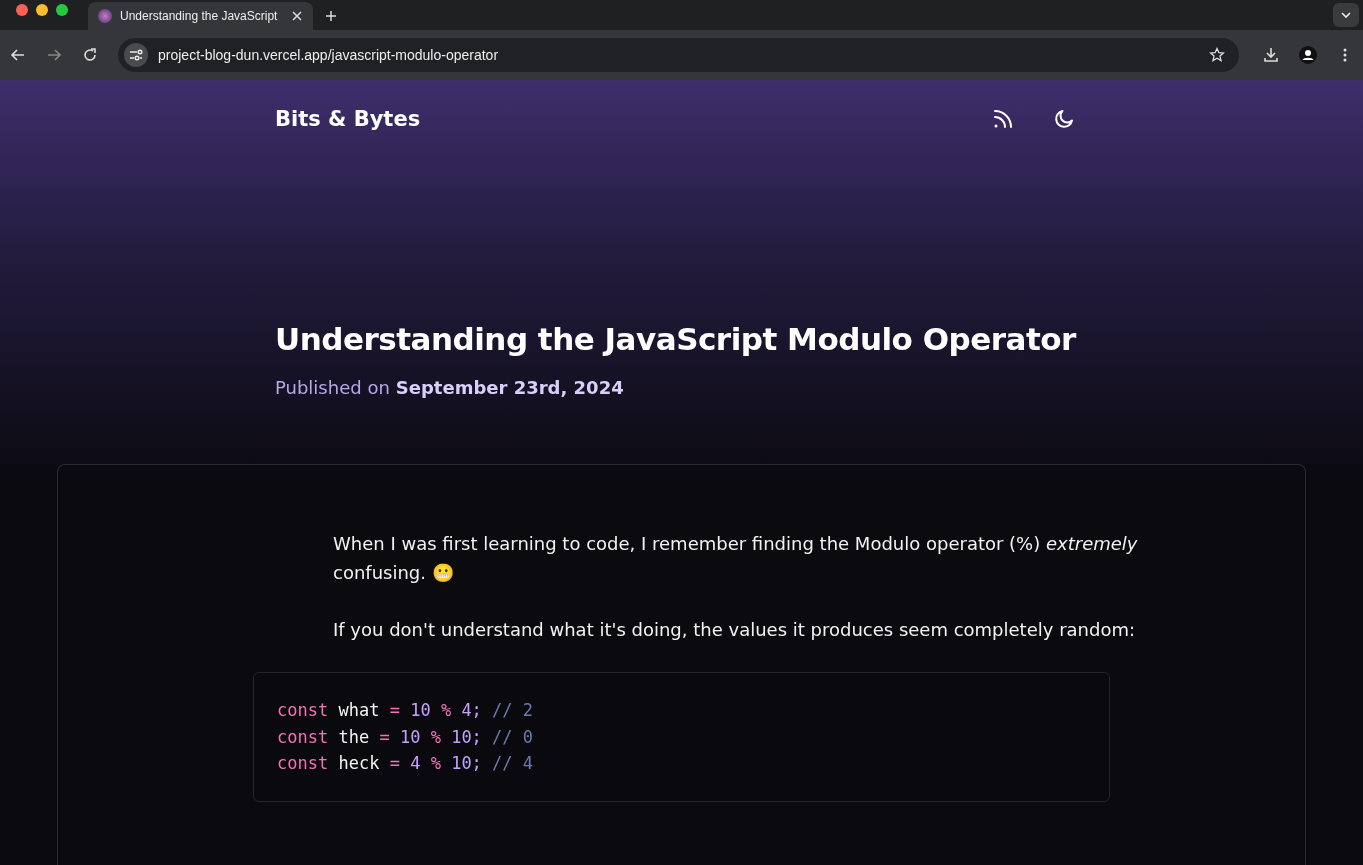  Describe the element at coordinates (734, 630) in the screenshot. I see `paragraph: If you don't understand what it's doing, the values it produces seem completely random:` at that location.